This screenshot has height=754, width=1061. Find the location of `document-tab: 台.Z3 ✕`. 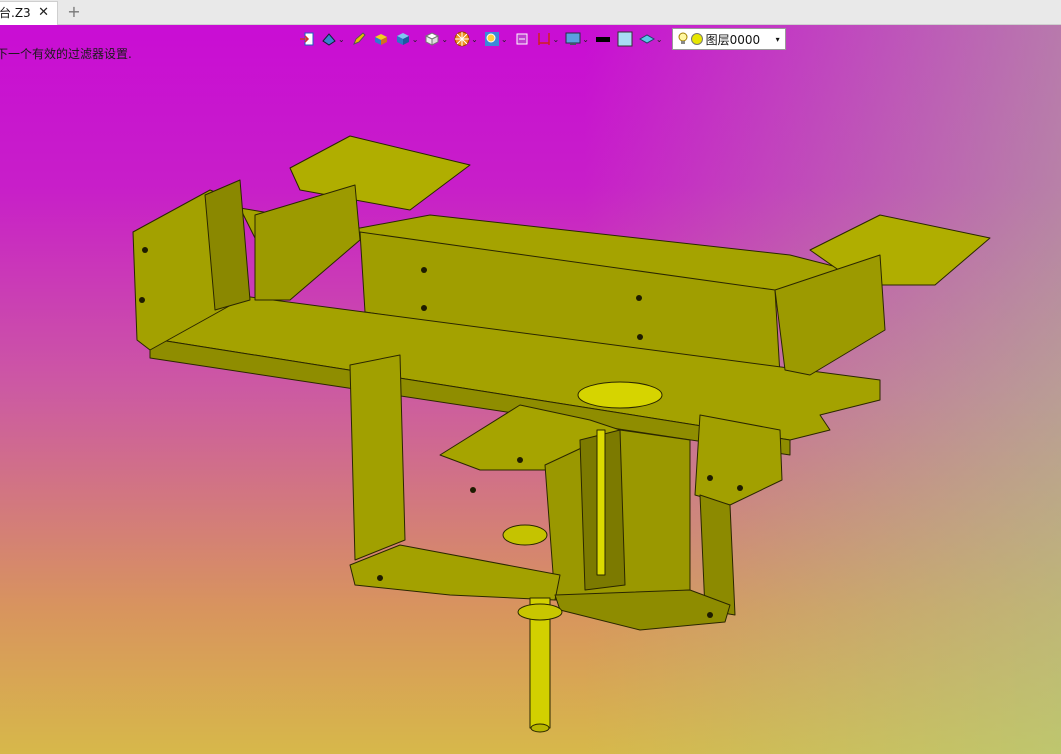

document-tab: 台.Z3 ✕ is located at coordinates (29, 13).